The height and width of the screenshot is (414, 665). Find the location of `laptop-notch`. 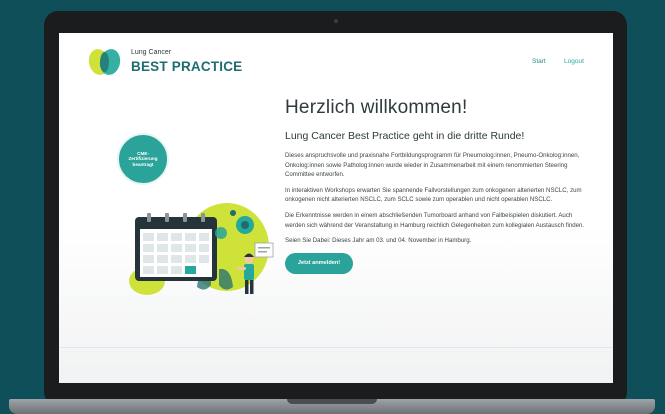

laptop-notch is located at coordinates (332, 401).